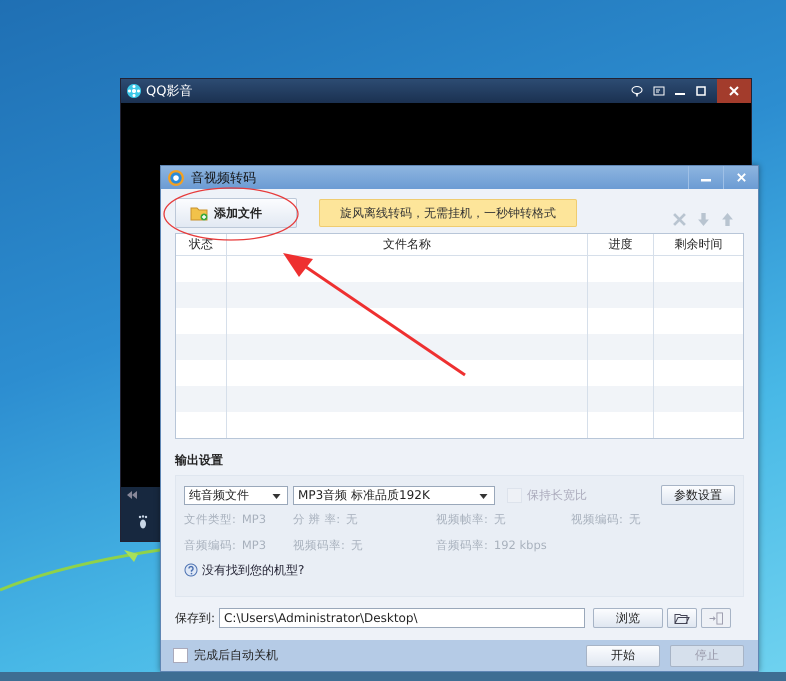 This screenshot has width=786, height=681. I want to click on film-reel-icon, so click(134, 91).